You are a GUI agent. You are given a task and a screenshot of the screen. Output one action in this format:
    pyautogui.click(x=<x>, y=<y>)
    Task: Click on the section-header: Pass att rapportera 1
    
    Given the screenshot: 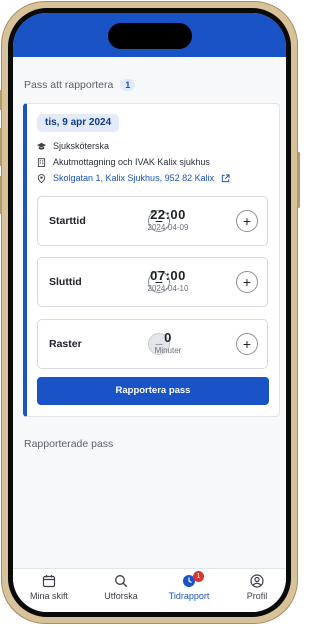 What is the action you would take?
    pyautogui.click(x=80, y=85)
    